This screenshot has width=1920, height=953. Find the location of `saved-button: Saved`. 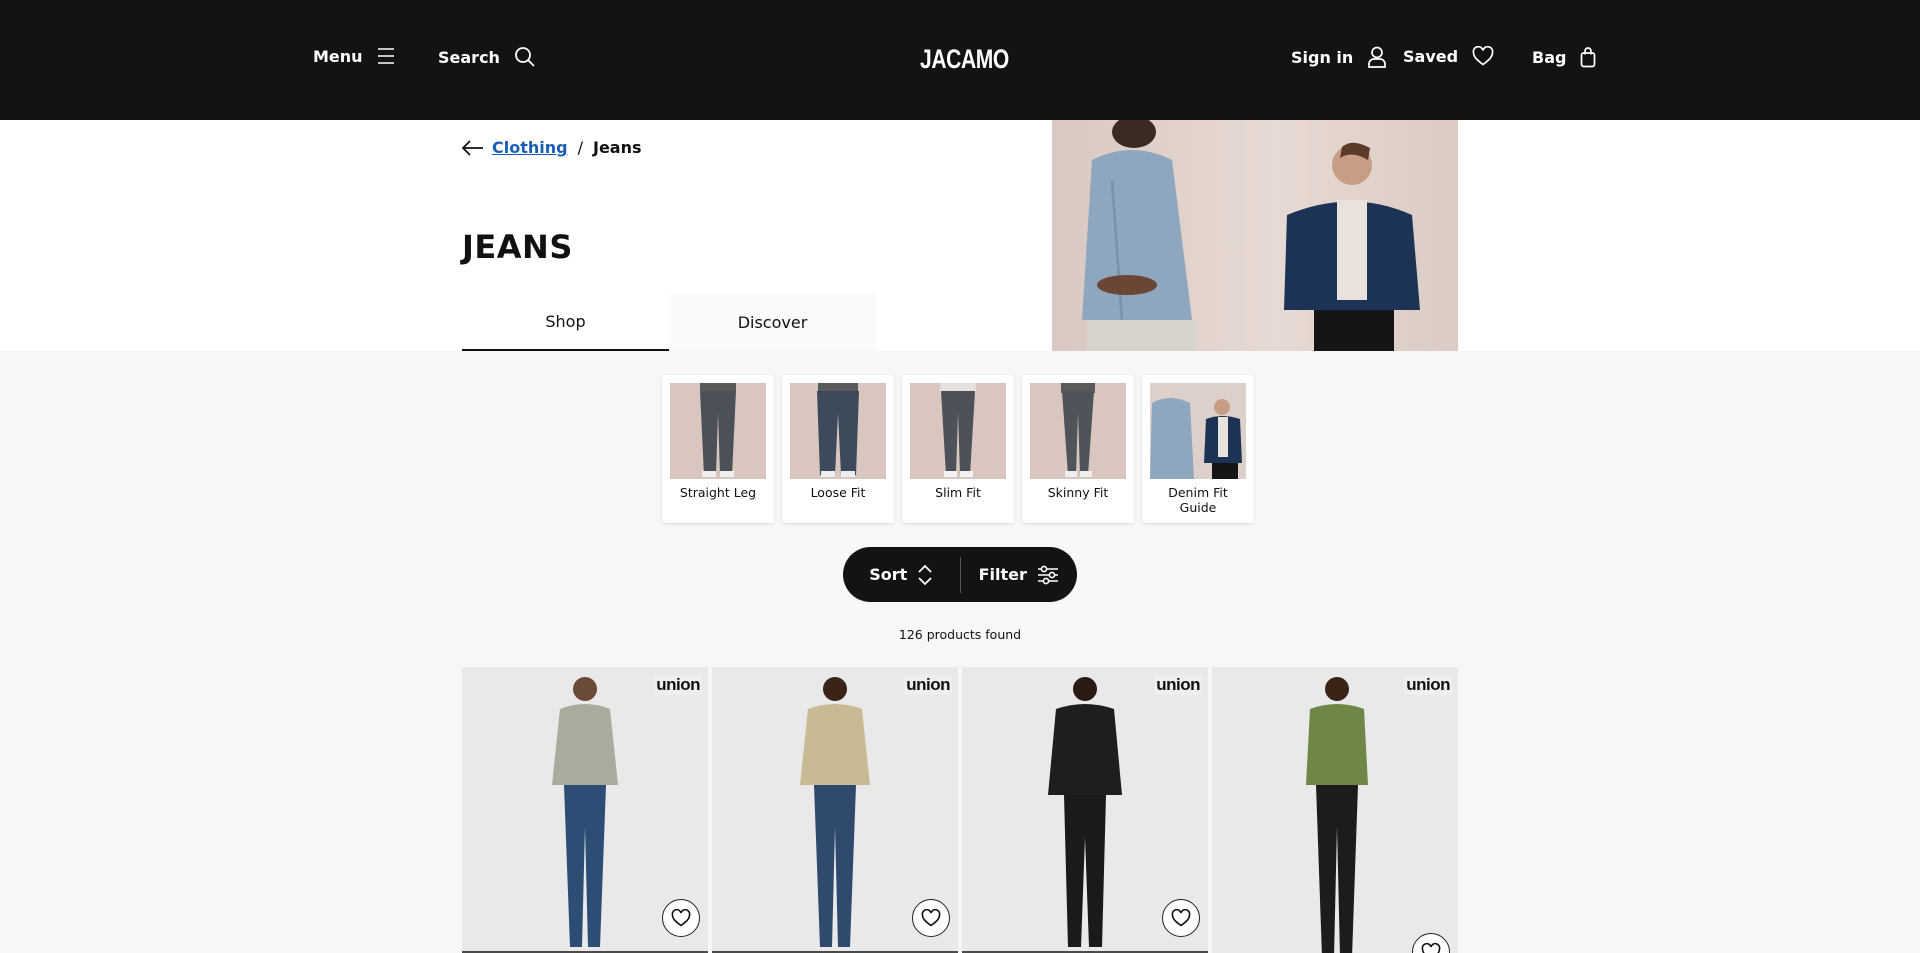

saved-button: Saved is located at coordinates (1448, 56).